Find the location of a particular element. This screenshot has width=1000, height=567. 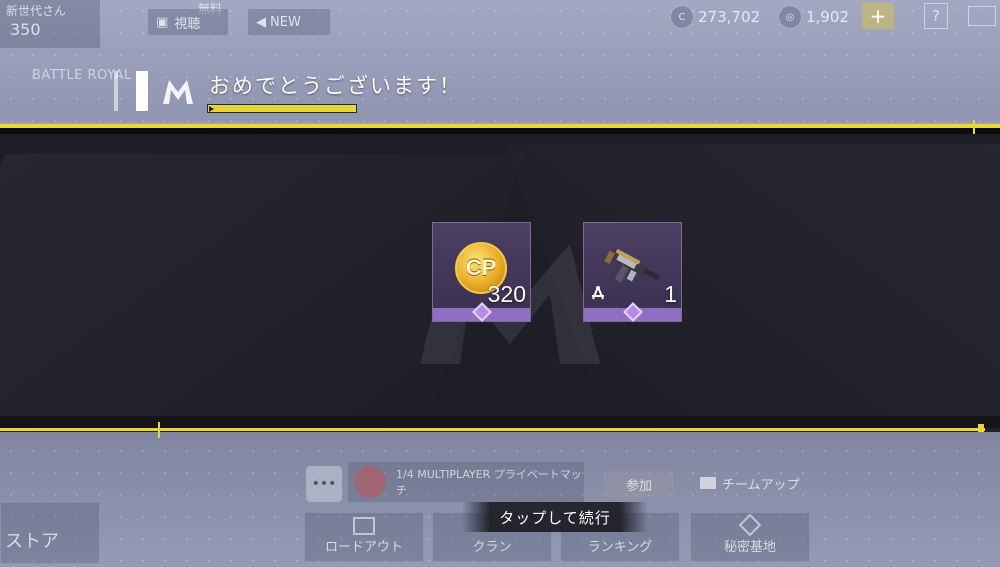

m-logo-icon is located at coordinates (178, 92).